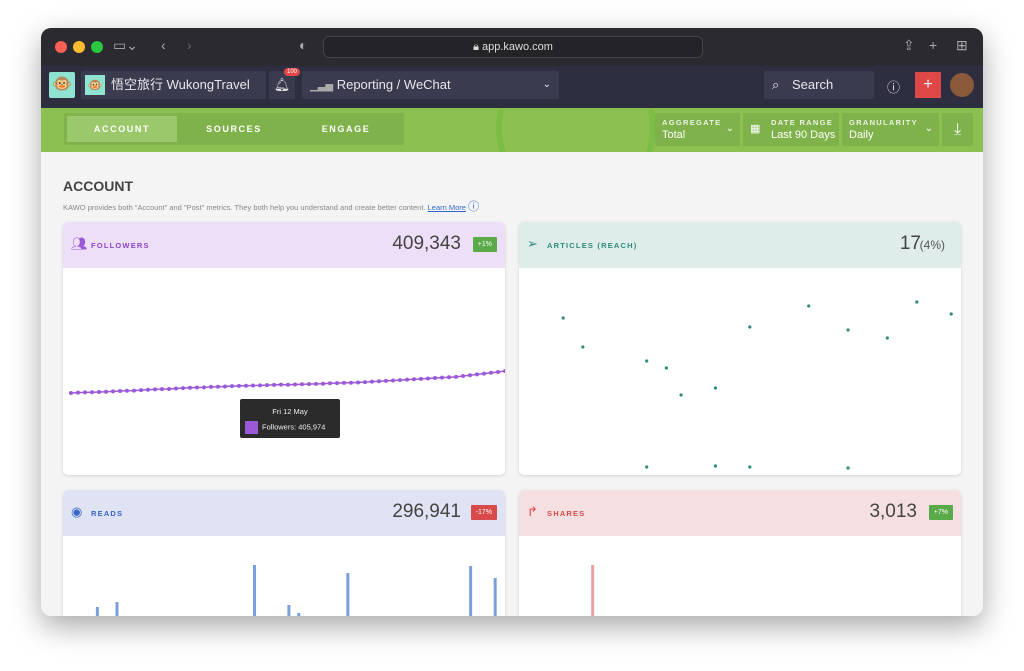  I want to click on address-bar: 🔒︎ app.kawo.com, so click(513, 47).